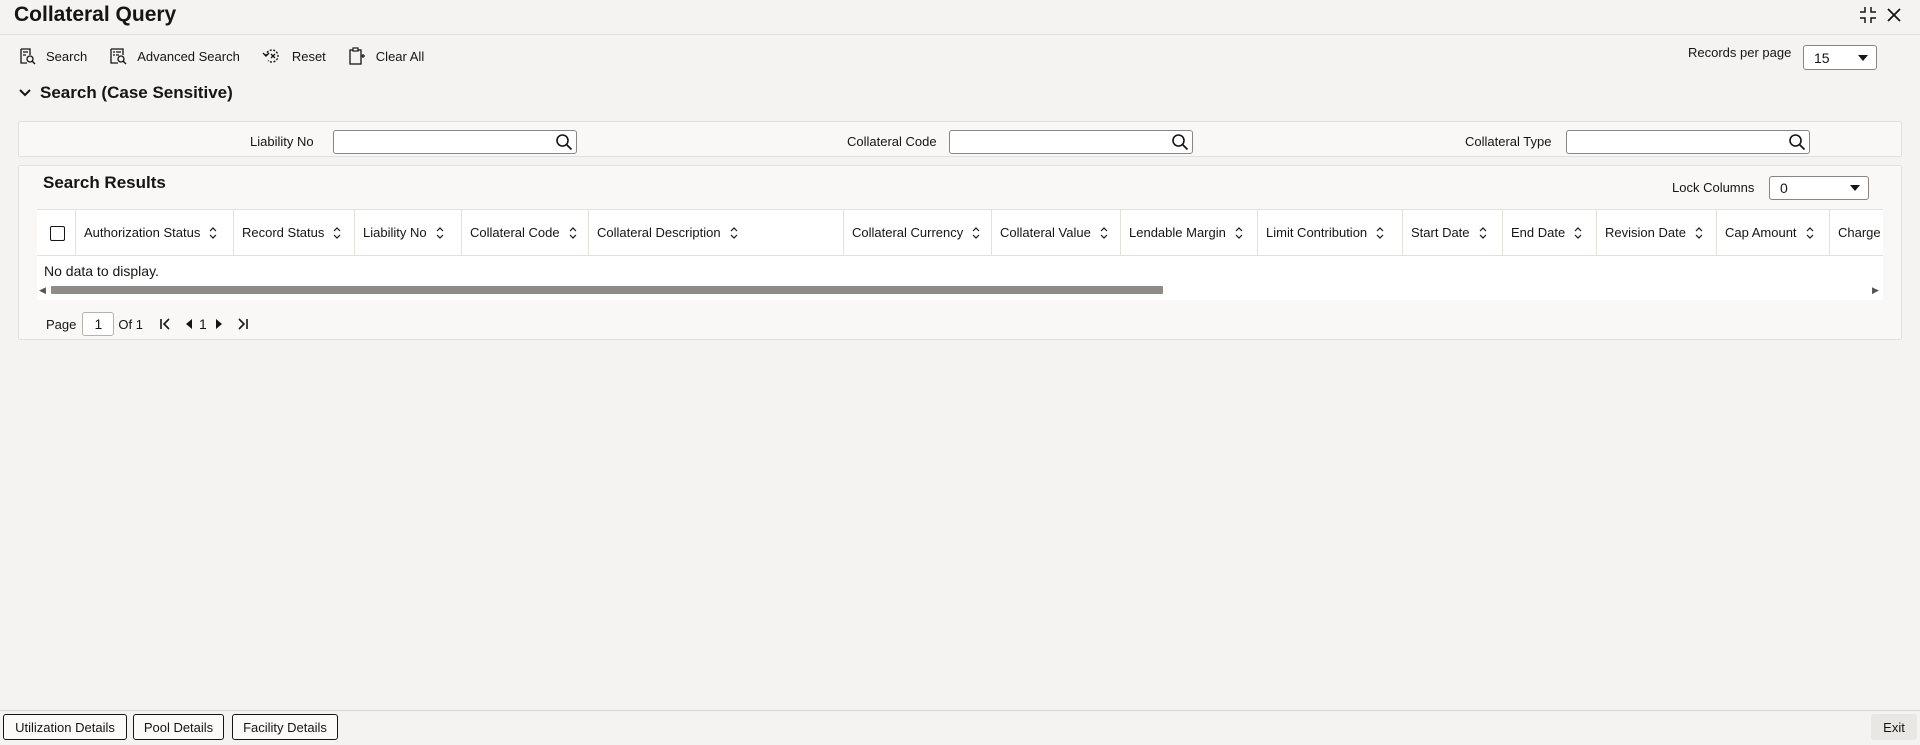 The width and height of the screenshot is (1920, 745). Describe the element at coordinates (219, 324) in the screenshot. I see `next-page-icon` at that location.